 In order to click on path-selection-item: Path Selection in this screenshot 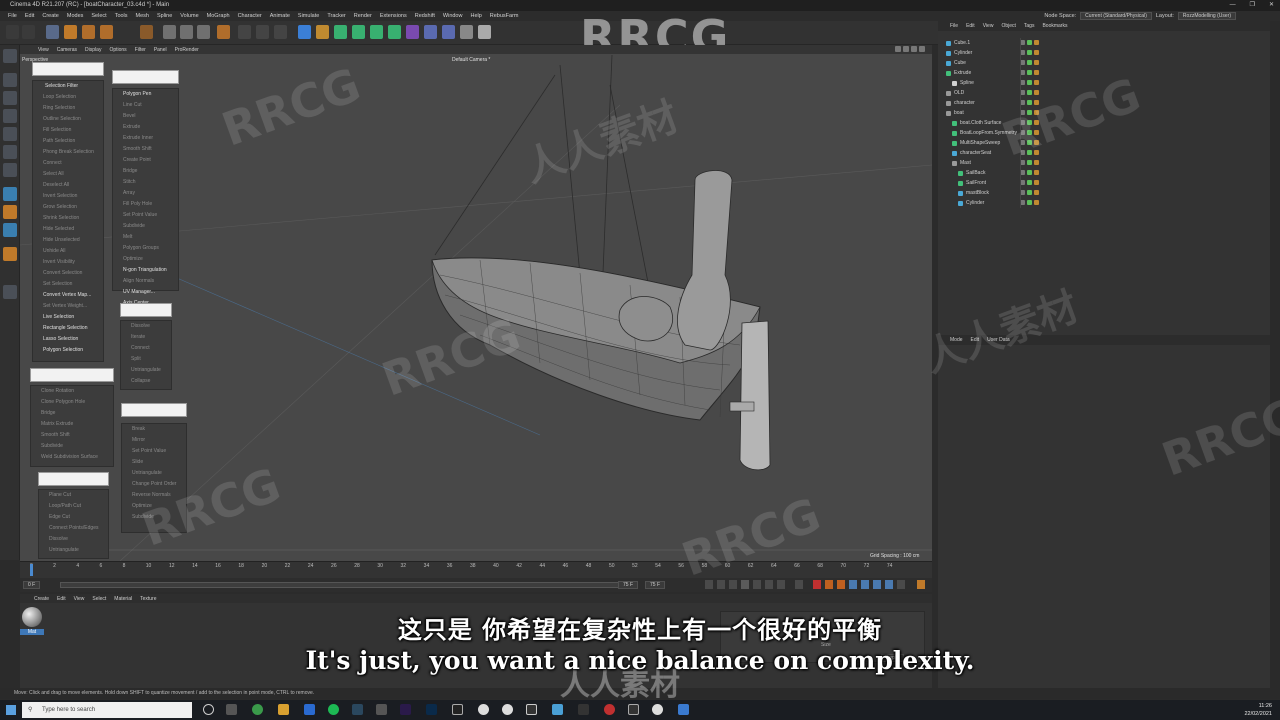, I will do `click(68, 141)`.